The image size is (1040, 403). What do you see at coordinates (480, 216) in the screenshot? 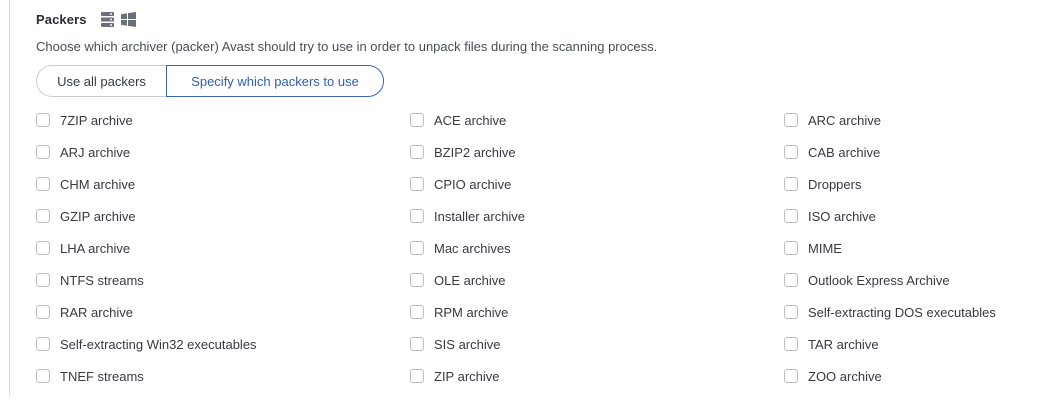
I see `packer-label: Installer archive` at bounding box center [480, 216].